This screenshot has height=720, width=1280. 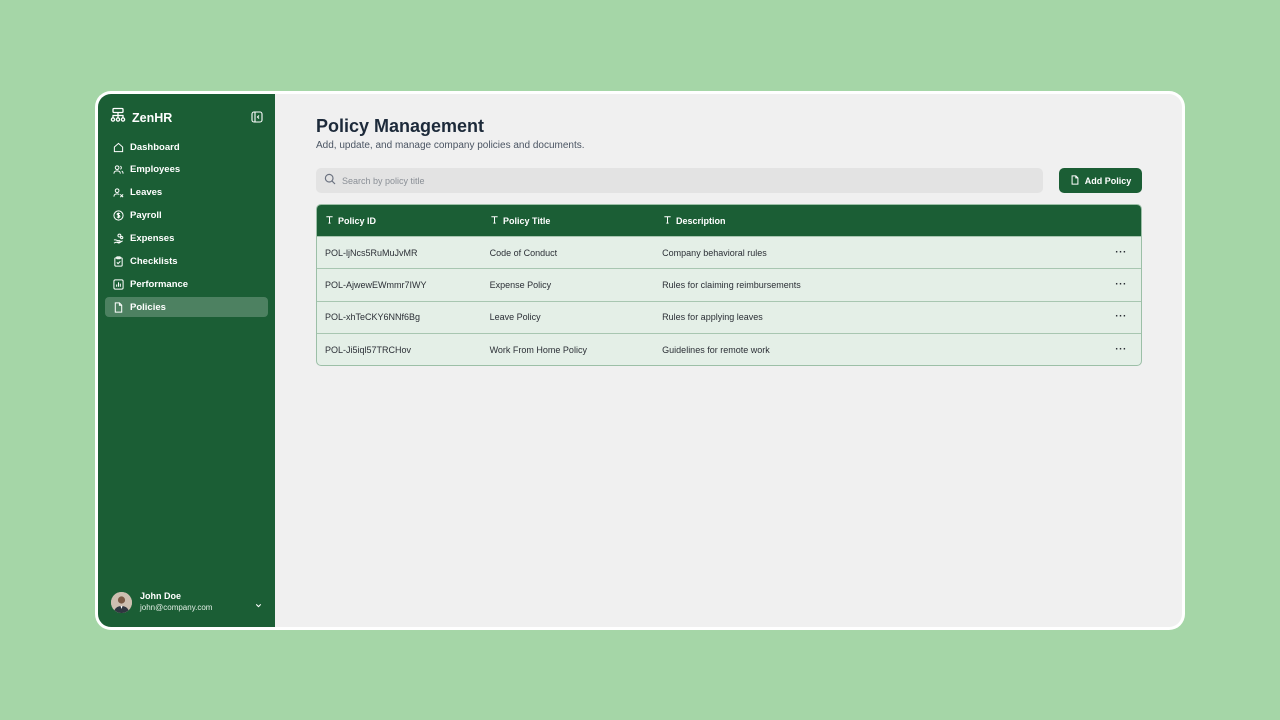 What do you see at coordinates (368, 349) in the screenshot?
I see `policy-id-cell: POL-Ji5iql57TRCHov` at bounding box center [368, 349].